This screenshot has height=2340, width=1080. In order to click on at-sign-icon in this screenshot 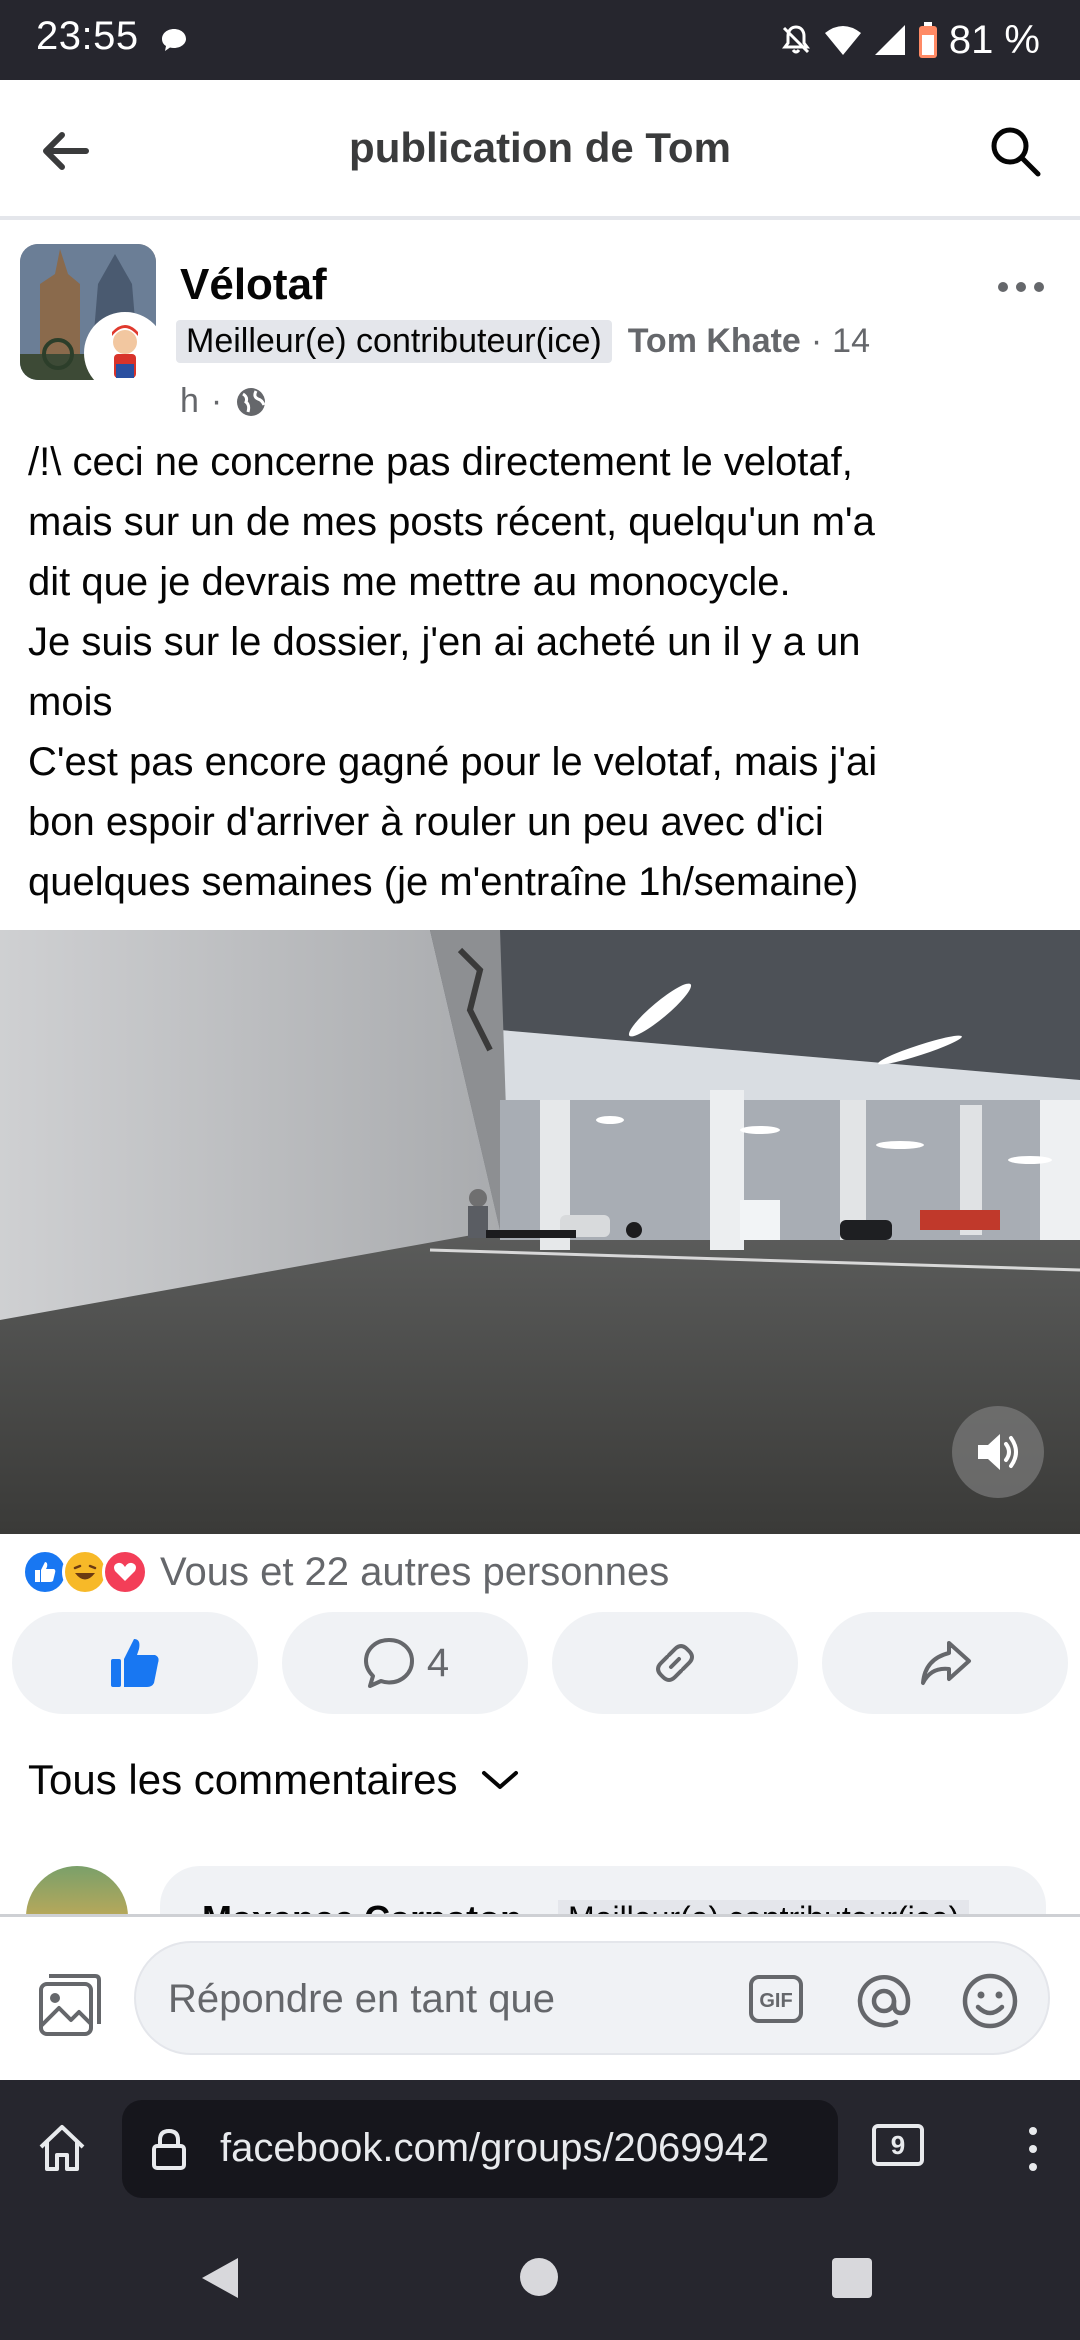, I will do `click(884, 2001)`.